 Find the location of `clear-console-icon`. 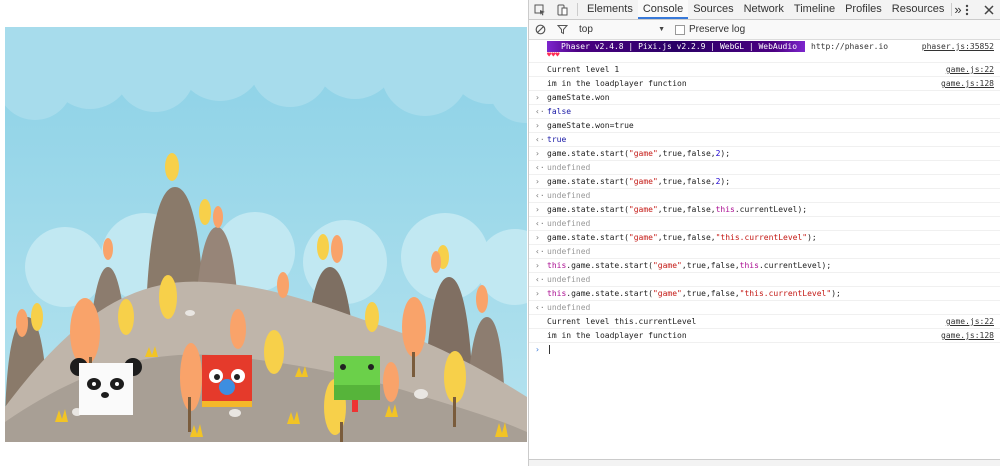

clear-console-icon is located at coordinates (540, 29).